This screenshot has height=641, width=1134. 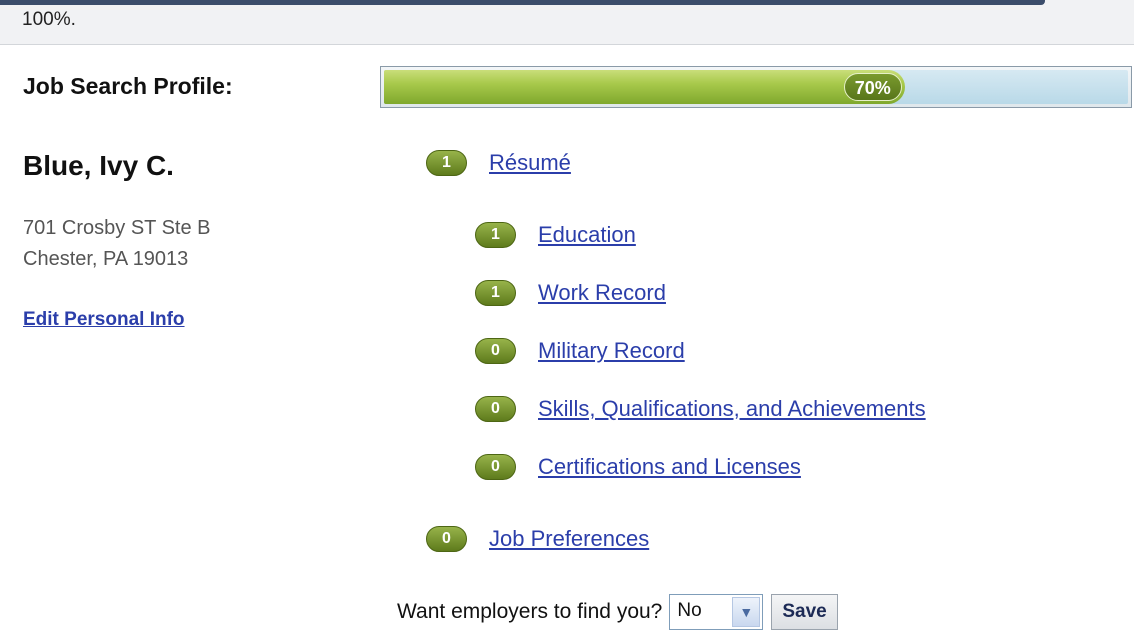 I want to click on chevron-down-icon: ▼, so click(x=746, y=612).